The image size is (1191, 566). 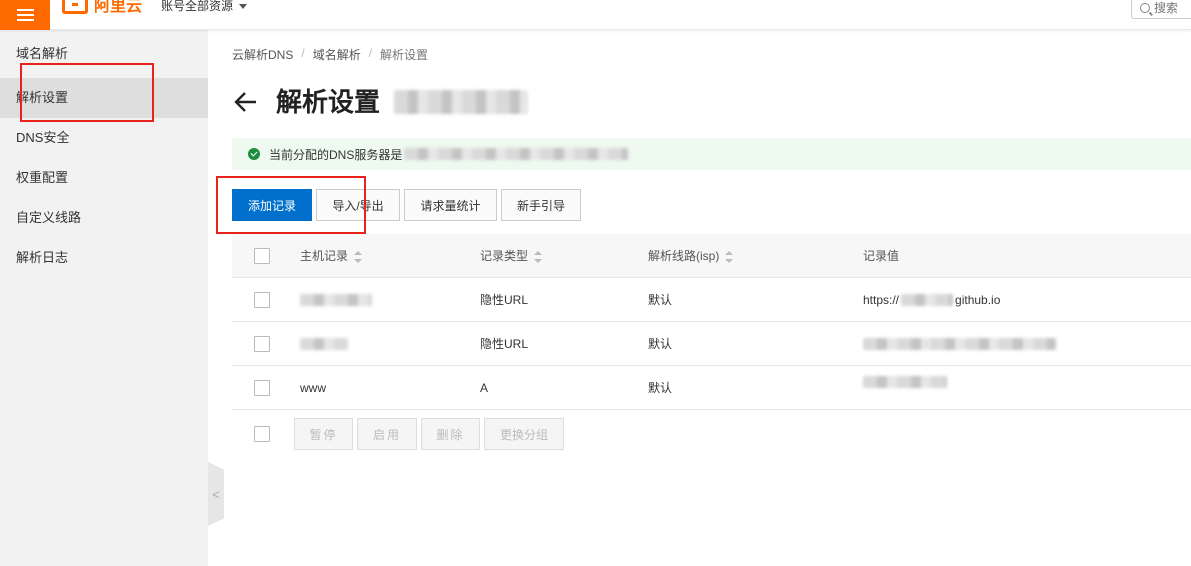 I want to click on record-value: https:// github.io, so click(x=931, y=300).